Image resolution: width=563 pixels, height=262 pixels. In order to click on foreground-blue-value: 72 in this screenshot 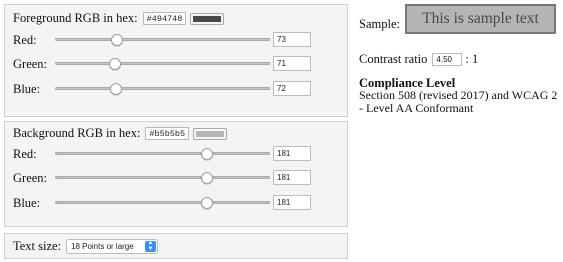, I will do `click(292, 88)`.